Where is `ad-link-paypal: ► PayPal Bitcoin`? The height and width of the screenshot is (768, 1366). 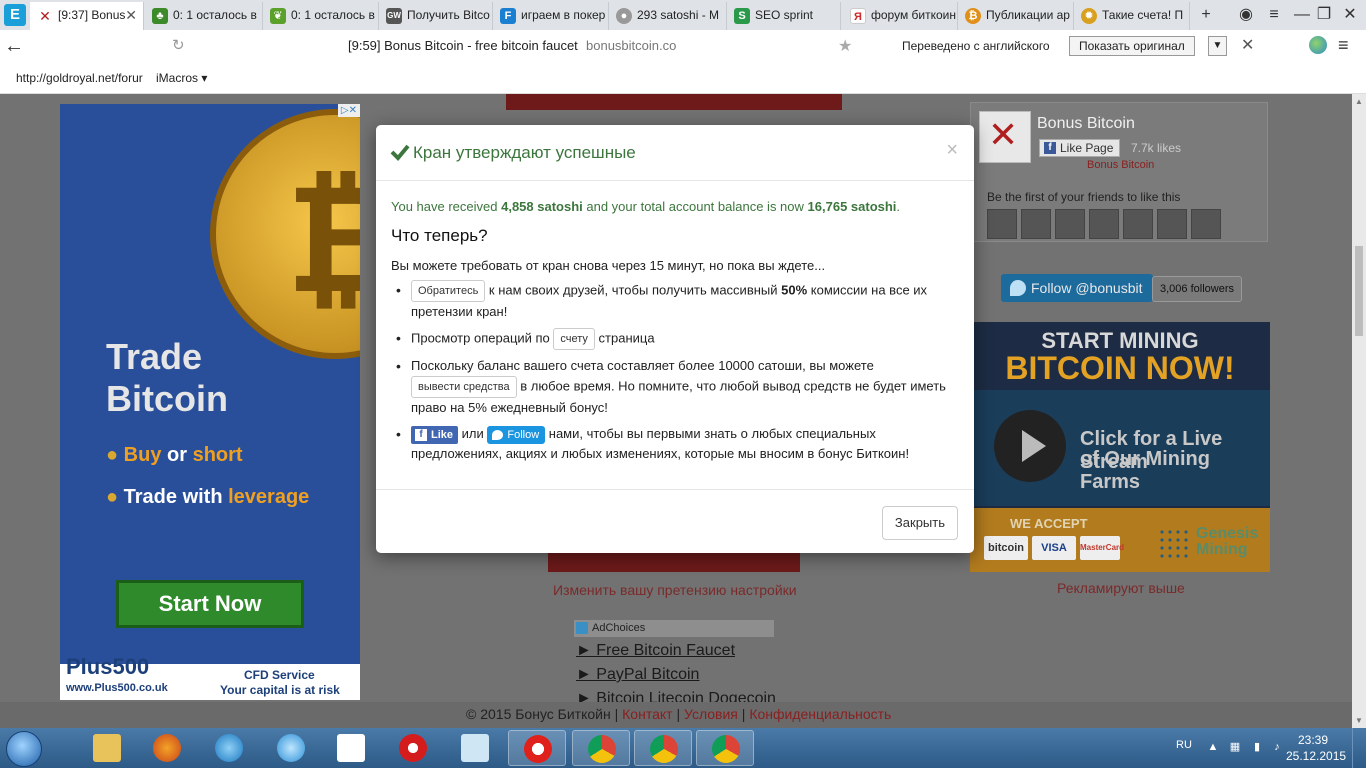
ad-link-paypal: ► PayPal Bitcoin is located at coordinates (637, 675).